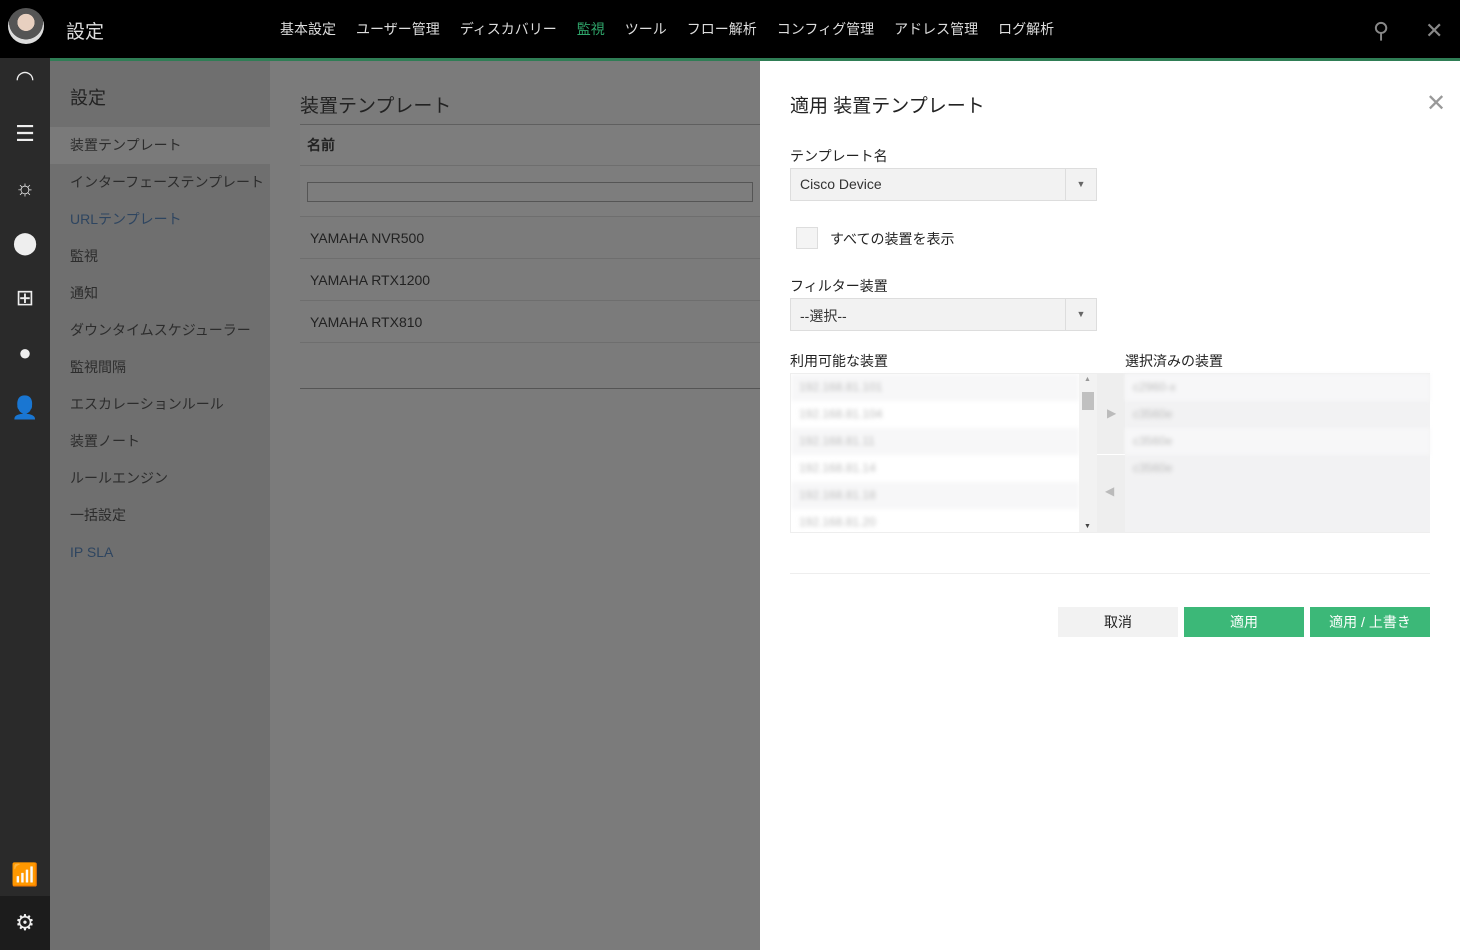 This screenshot has width=1460, height=950. Describe the element at coordinates (825, 29) in the screenshot. I see `nav-config: コンフィグ管理` at that location.